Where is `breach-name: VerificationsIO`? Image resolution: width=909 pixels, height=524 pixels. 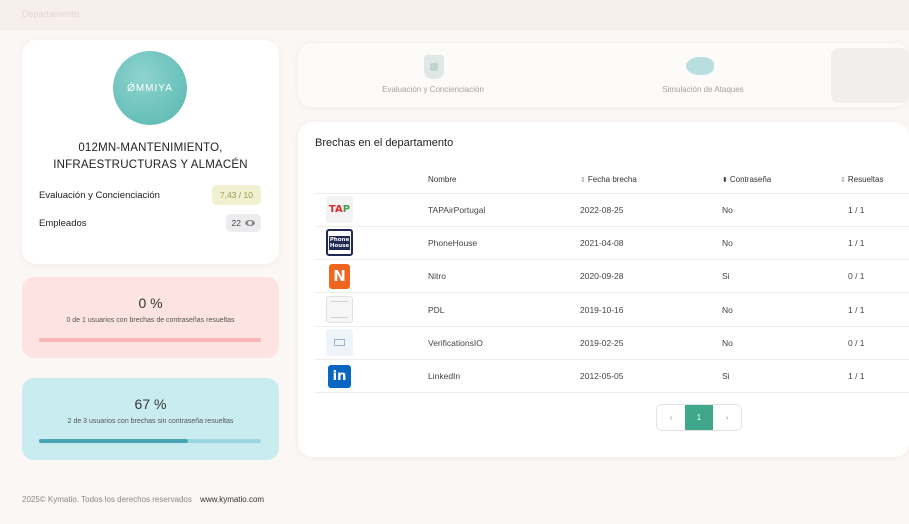 breach-name: VerificationsIO is located at coordinates (504, 343).